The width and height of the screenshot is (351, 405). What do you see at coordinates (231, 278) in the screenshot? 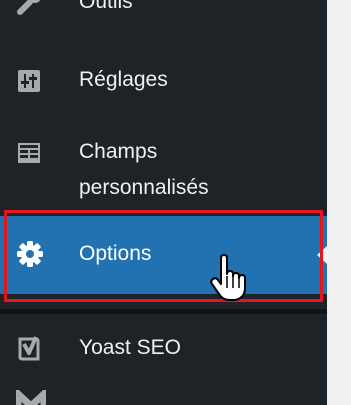
I see `hand-pointer-cursor-icon` at bounding box center [231, 278].